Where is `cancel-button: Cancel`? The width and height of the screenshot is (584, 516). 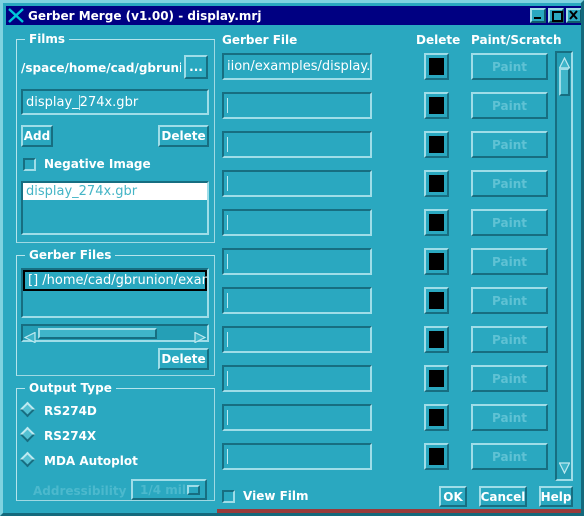
cancel-button: Cancel is located at coordinates (503, 496).